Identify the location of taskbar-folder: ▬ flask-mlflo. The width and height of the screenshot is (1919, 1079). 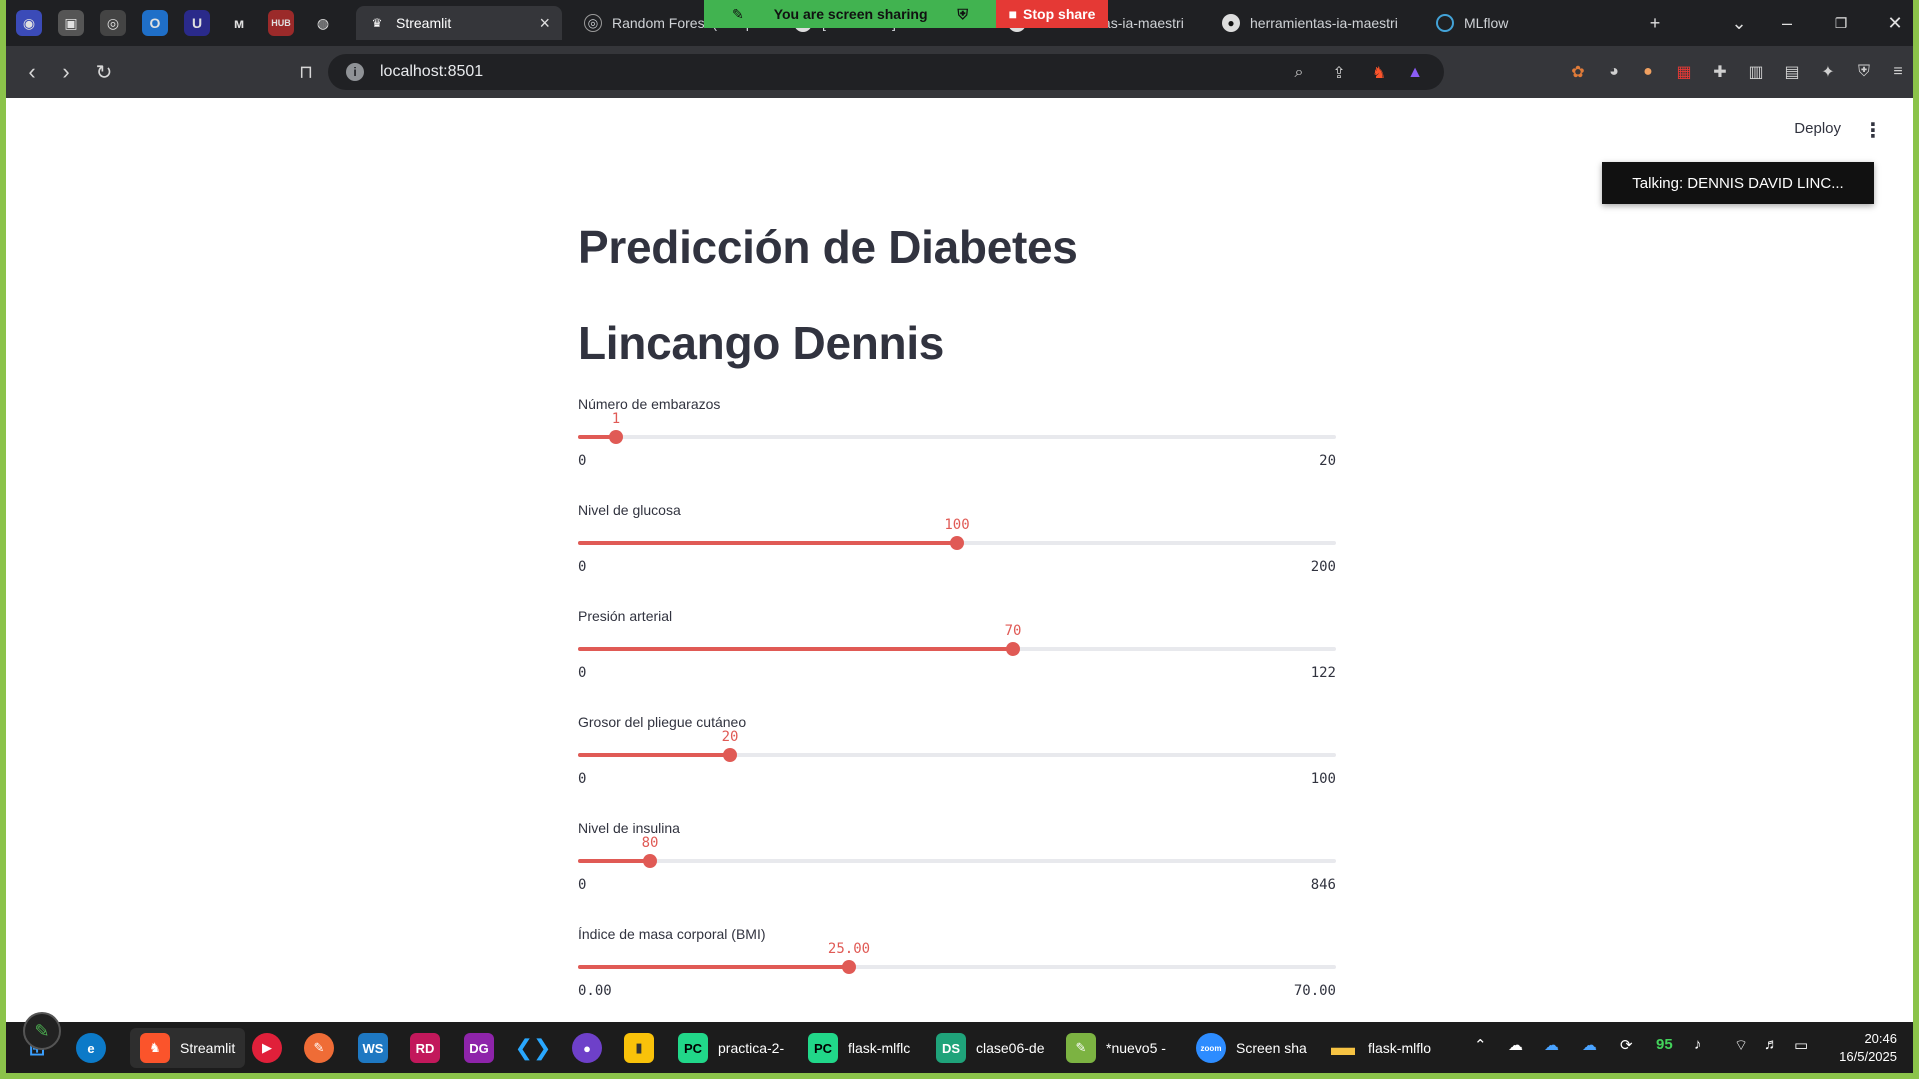
(1379, 1048).